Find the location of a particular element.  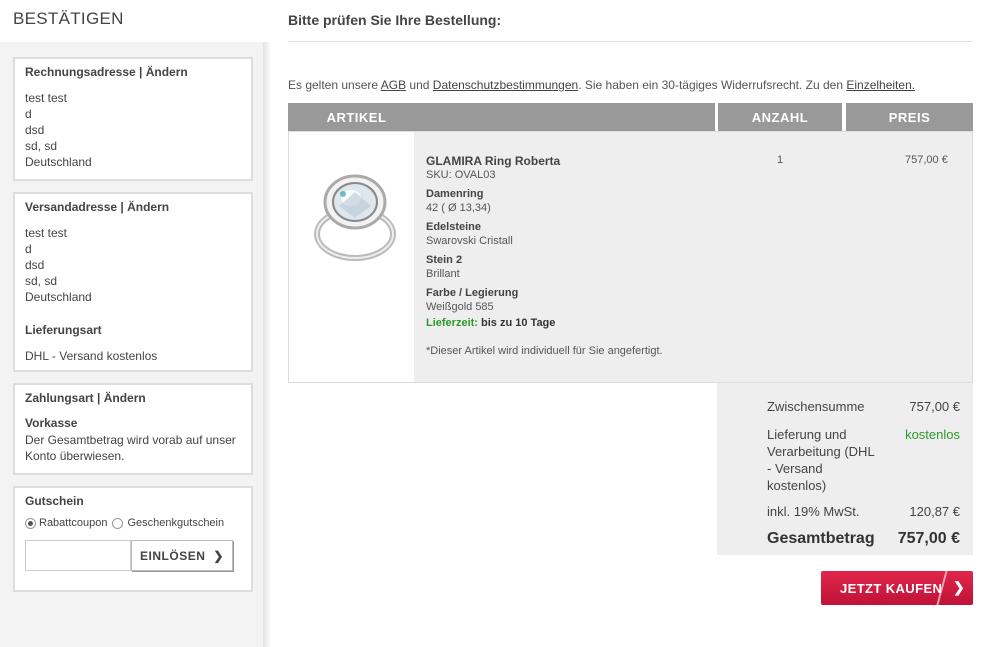

shipping-method-value: DHL - Versand kostenlos is located at coordinates (91, 356).